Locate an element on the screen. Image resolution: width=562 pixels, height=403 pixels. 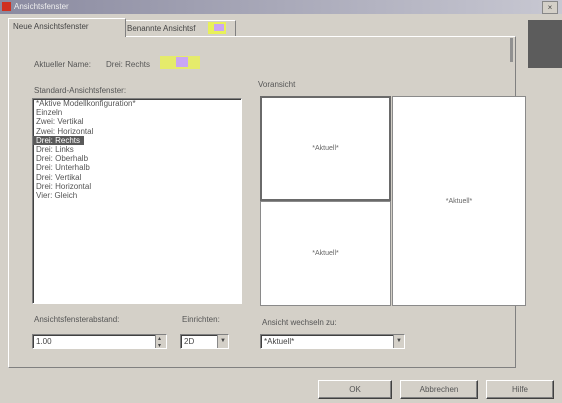
spacing-value: 1.00 is located at coordinates (44, 341).